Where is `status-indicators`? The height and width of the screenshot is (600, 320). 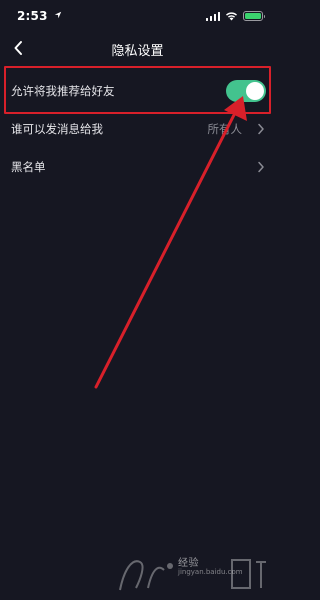
status-indicators is located at coordinates (235, 16).